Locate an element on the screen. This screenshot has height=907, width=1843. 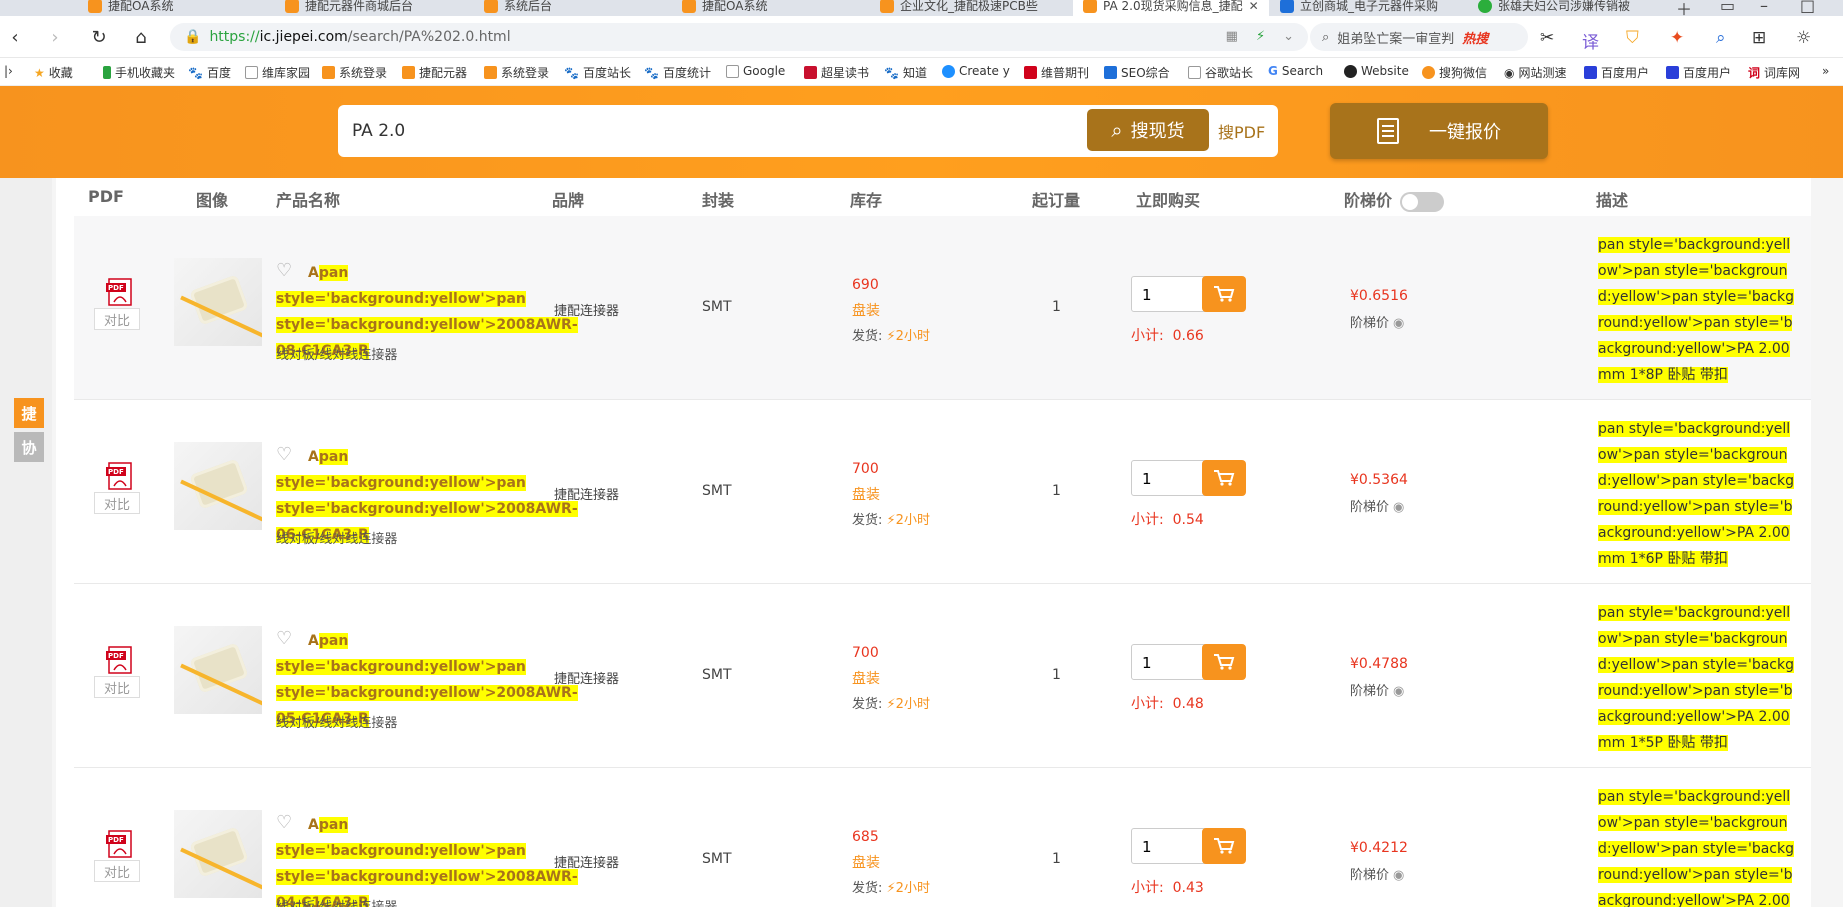
vip-icon is located at coordinates (1030, 72).